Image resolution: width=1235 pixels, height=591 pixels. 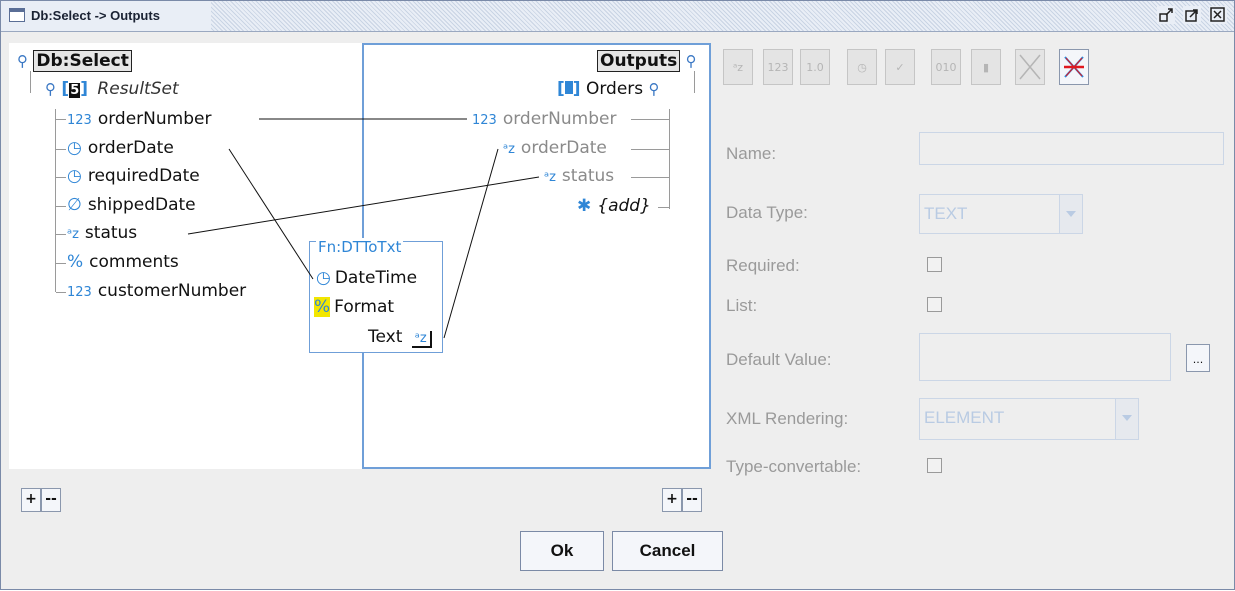 I want to click on data-type-select: TEXT, so click(x=1001, y=214).